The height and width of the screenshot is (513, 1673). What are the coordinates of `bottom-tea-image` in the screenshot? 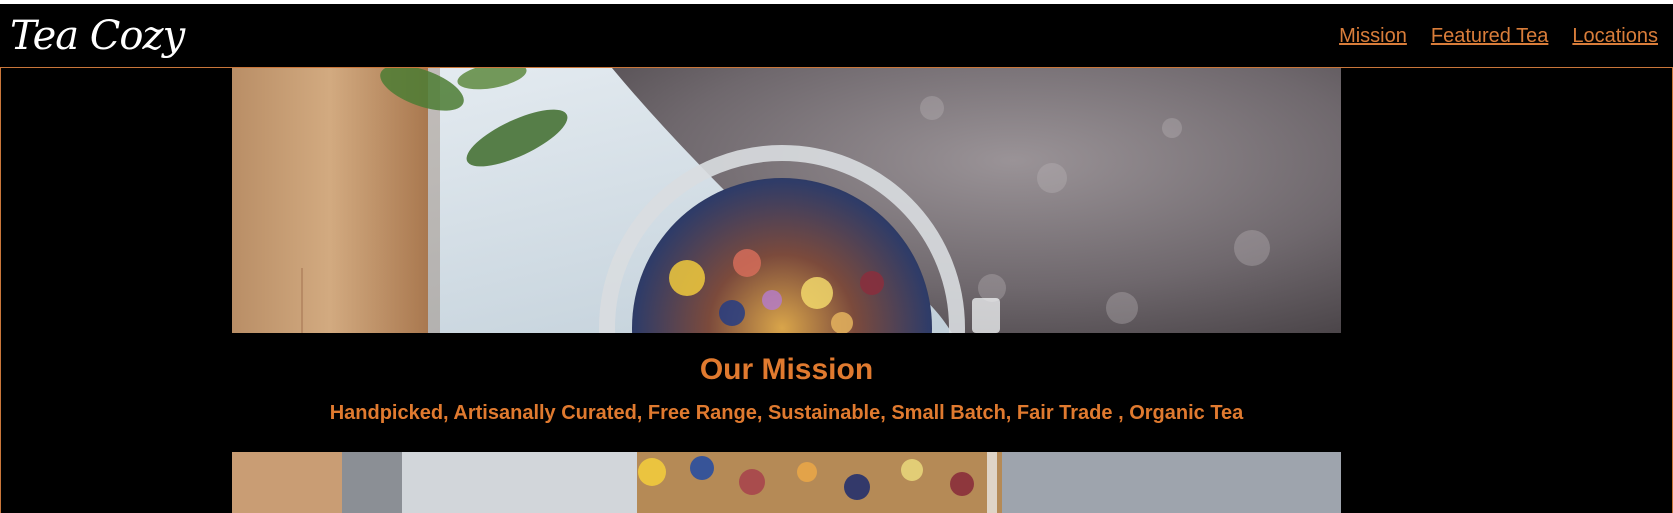 It's located at (786, 482).